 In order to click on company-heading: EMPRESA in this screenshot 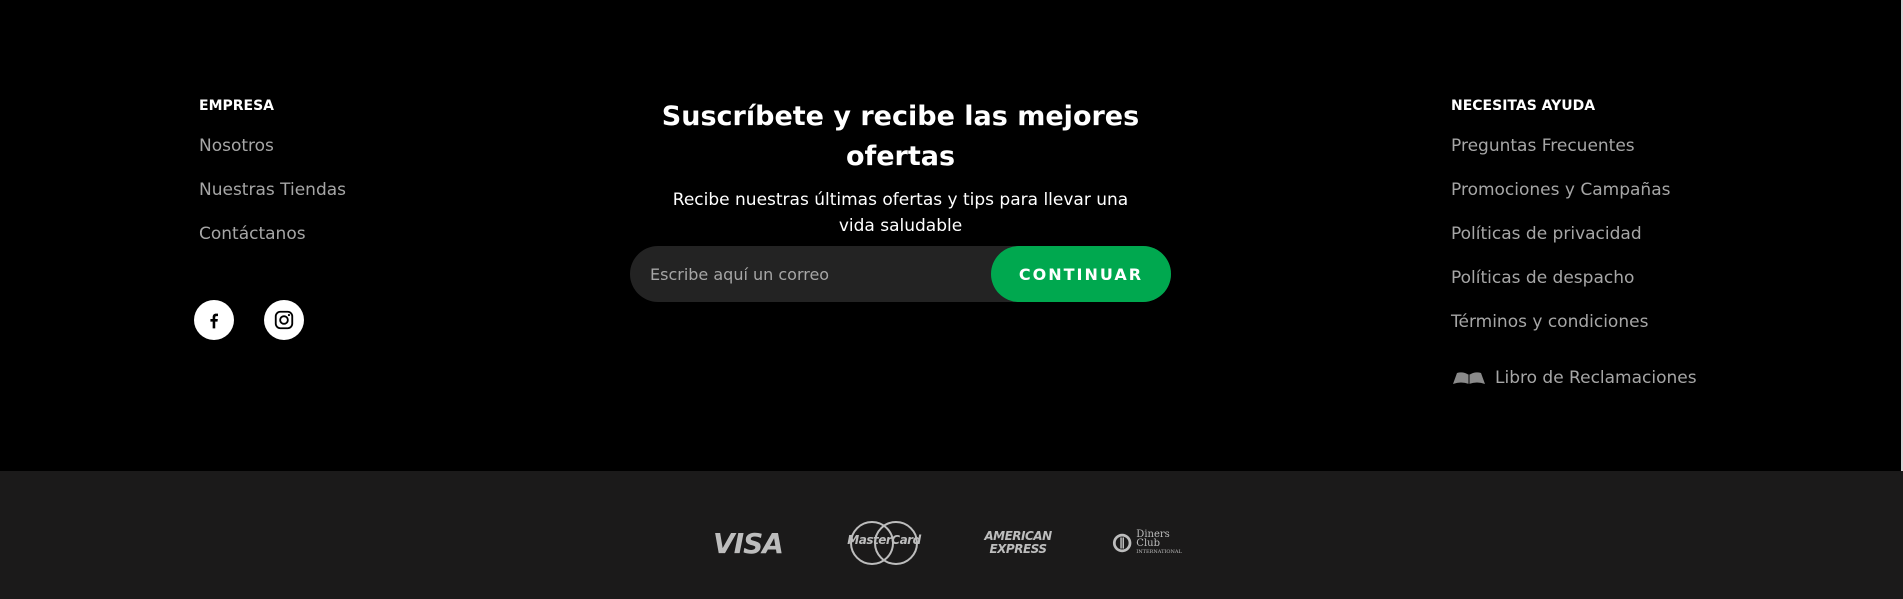, I will do `click(237, 106)`.